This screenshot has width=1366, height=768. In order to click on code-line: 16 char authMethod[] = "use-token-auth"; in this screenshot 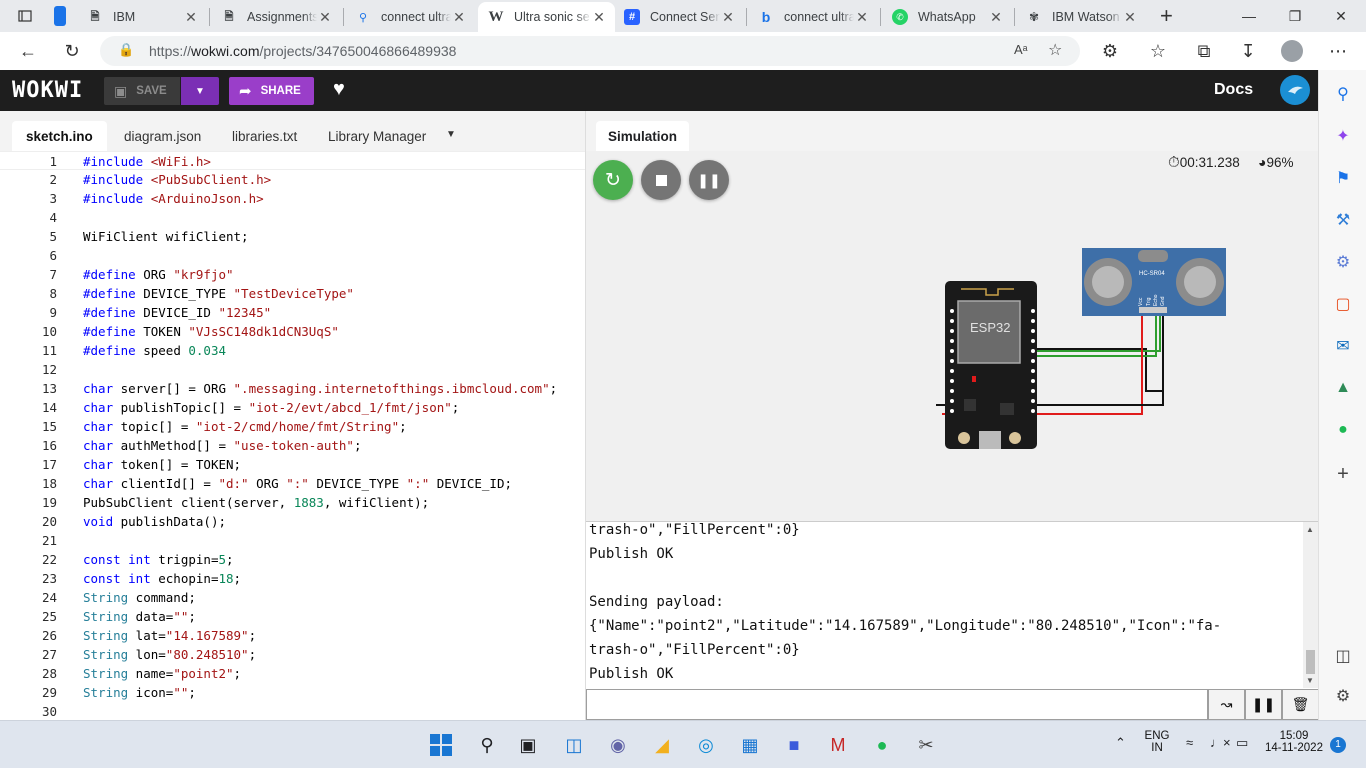, I will do `click(292, 445)`.